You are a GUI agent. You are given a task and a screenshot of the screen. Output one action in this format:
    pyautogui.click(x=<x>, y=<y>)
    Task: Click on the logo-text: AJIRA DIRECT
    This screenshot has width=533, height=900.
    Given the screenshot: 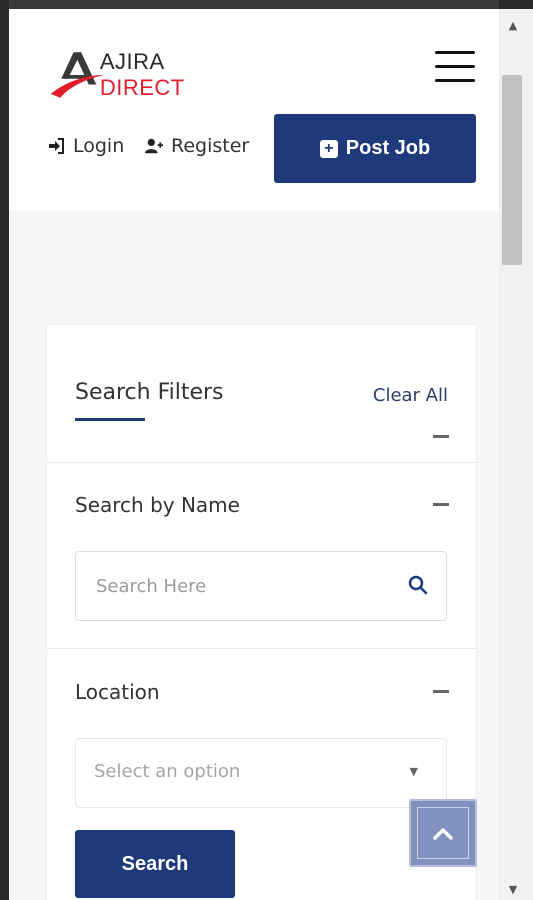 What is the action you would take?
    pyautogui.click(x=173, y=75)
    